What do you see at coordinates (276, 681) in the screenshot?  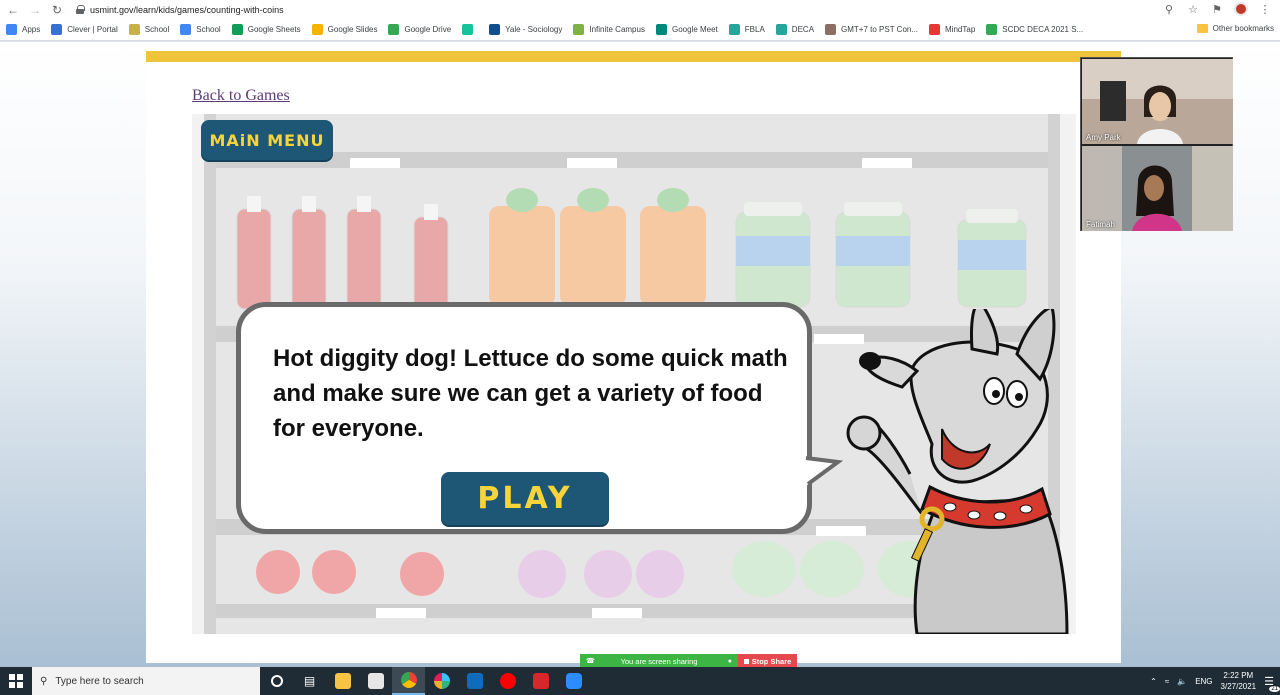 I see `cortana-icon` at bounding box center [276, 681].